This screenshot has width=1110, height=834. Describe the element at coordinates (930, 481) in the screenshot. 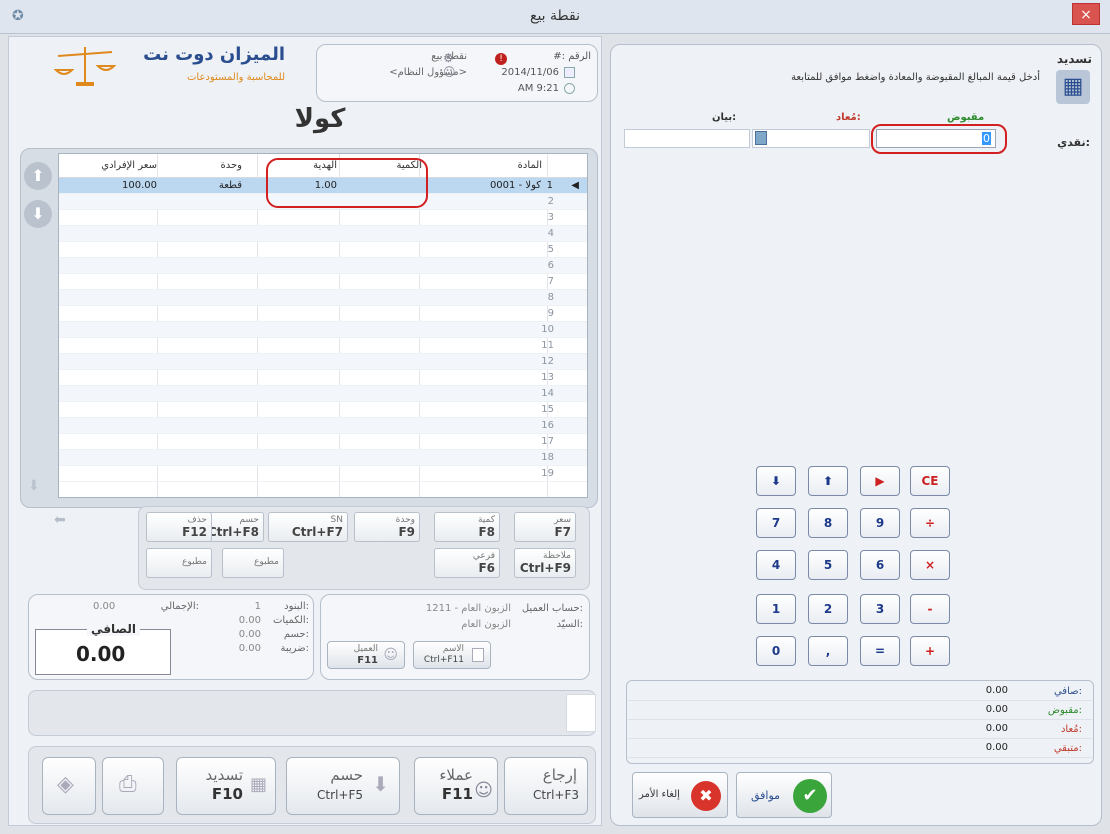

I see `ce-key: CE` at that location.